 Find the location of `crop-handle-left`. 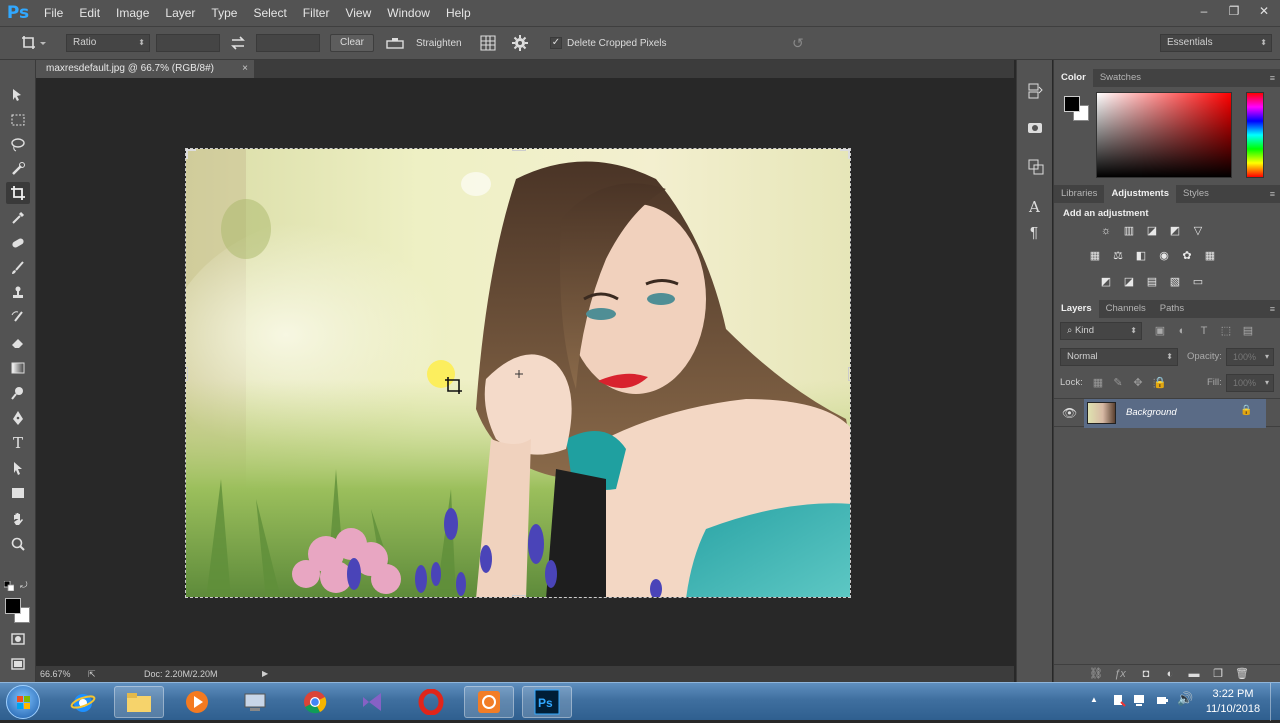

crop-handle-left is located at coordinates (187, 374).